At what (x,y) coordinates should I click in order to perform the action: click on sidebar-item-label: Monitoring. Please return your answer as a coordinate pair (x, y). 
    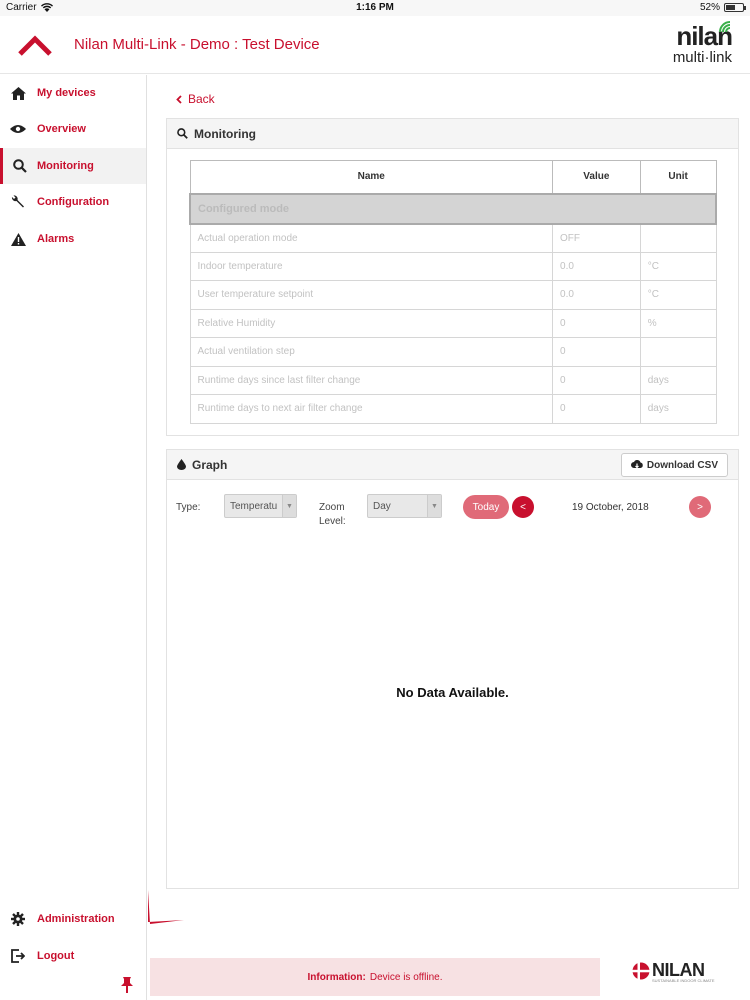
    Looking at the image, I should click on (65, 166).